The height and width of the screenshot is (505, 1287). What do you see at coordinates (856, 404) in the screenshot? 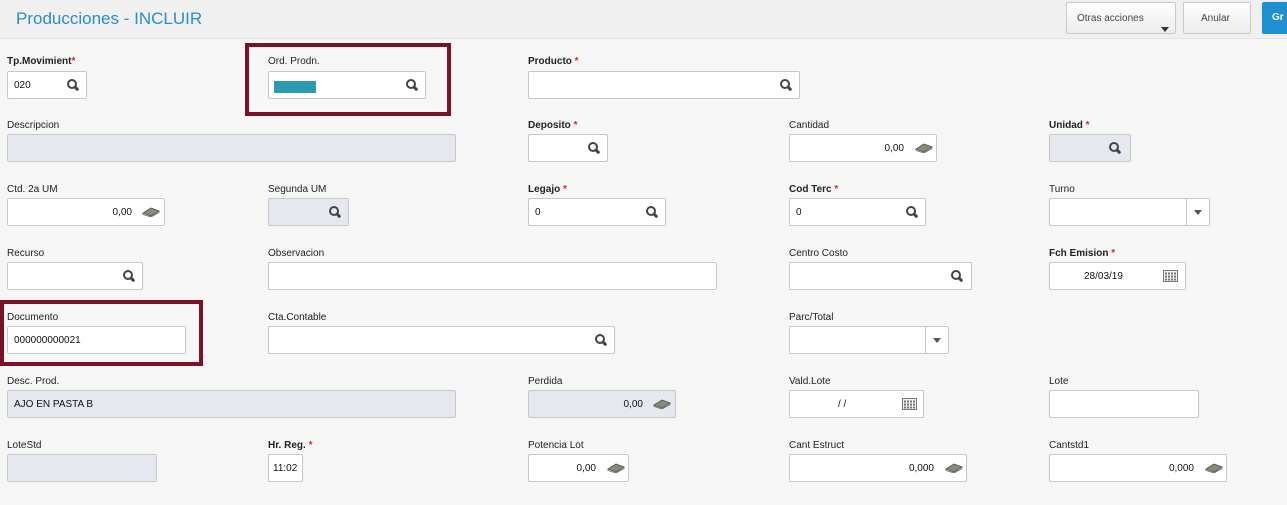
I see `vald-lote-field: / /` at bounding box center [856, 404].